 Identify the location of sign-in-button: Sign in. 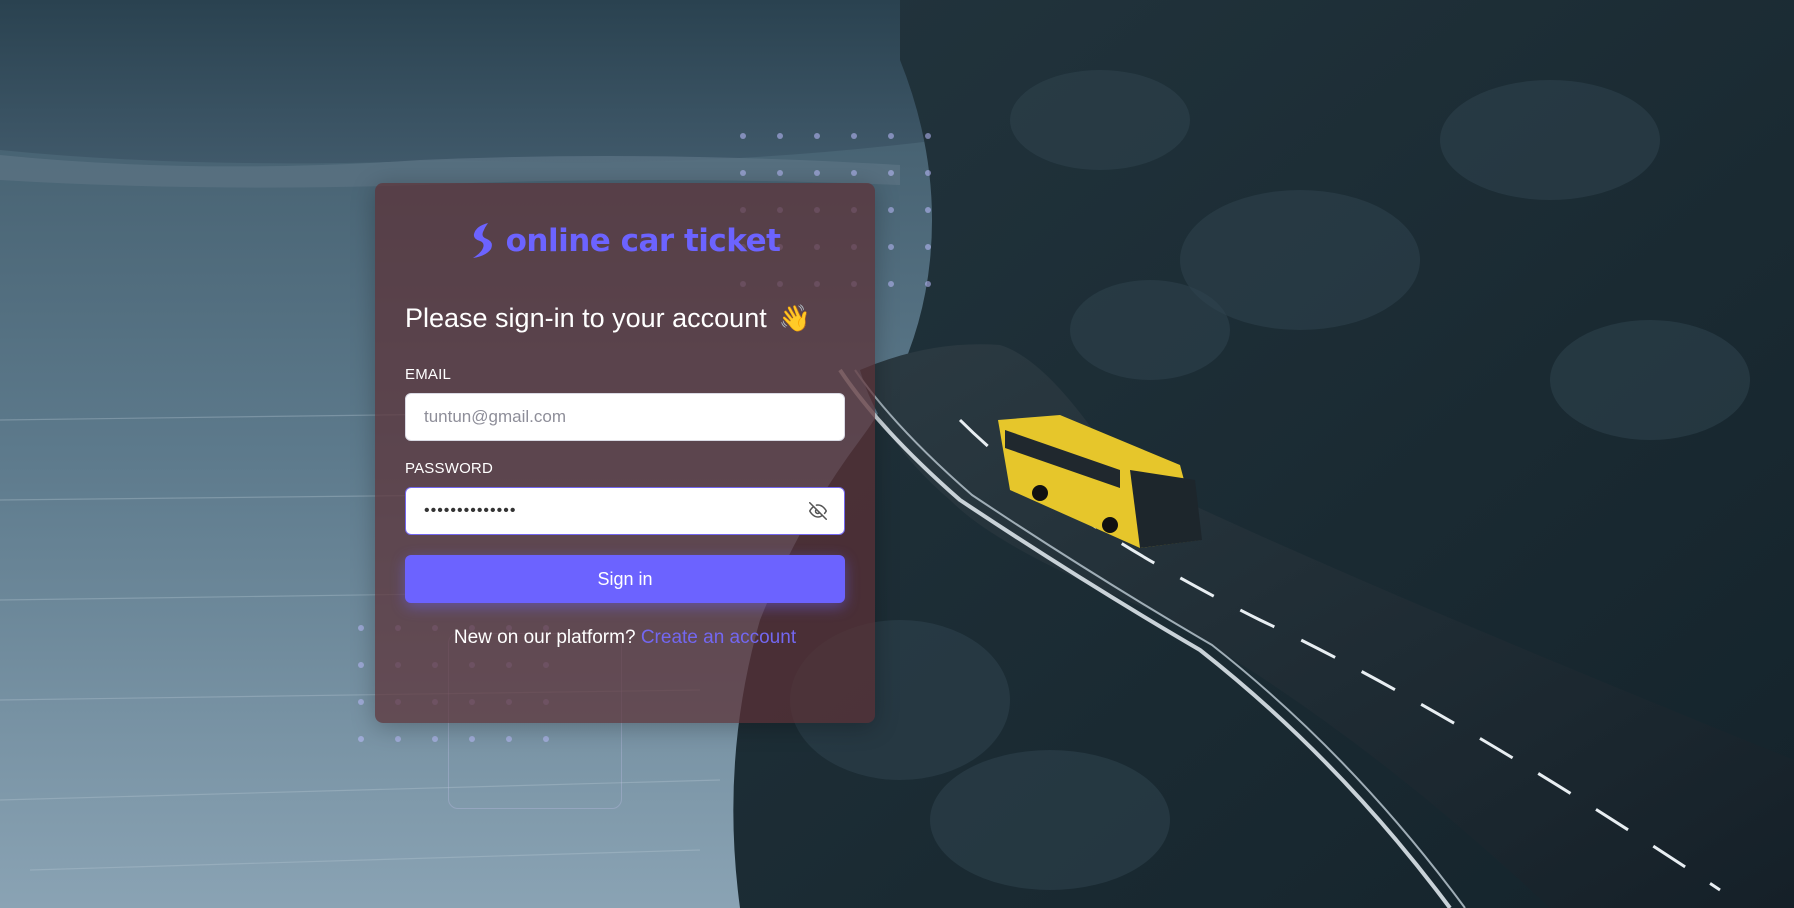
(625, 579).